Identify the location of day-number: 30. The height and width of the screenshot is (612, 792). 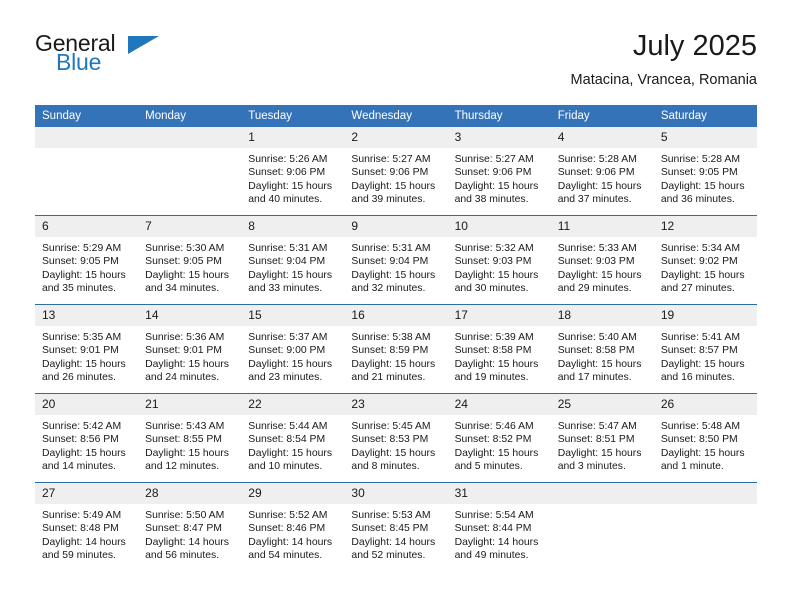
(396, 493).